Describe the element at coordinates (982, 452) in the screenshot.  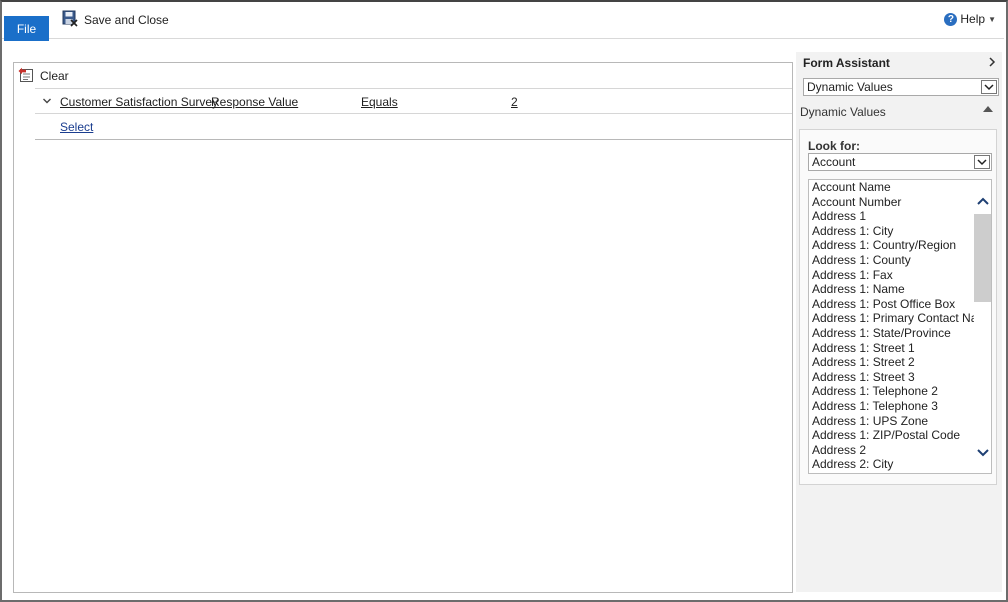
I see `scroll-down-icon` at that location.